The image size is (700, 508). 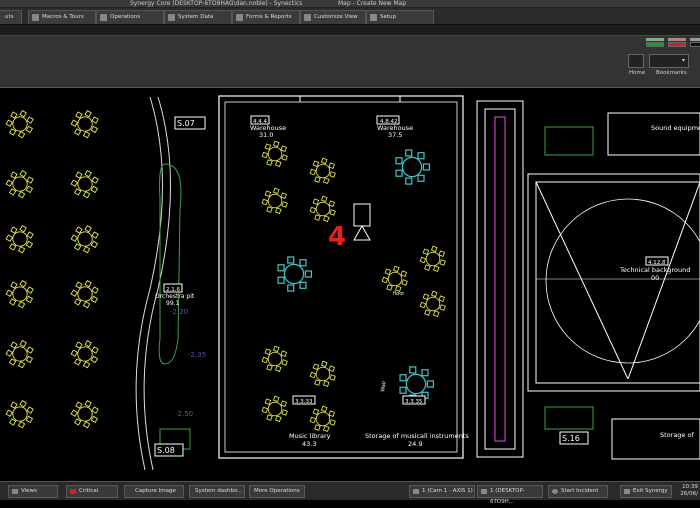 I want to click on room-name: Storage of musicall instruments, so click(x=417, y=436).